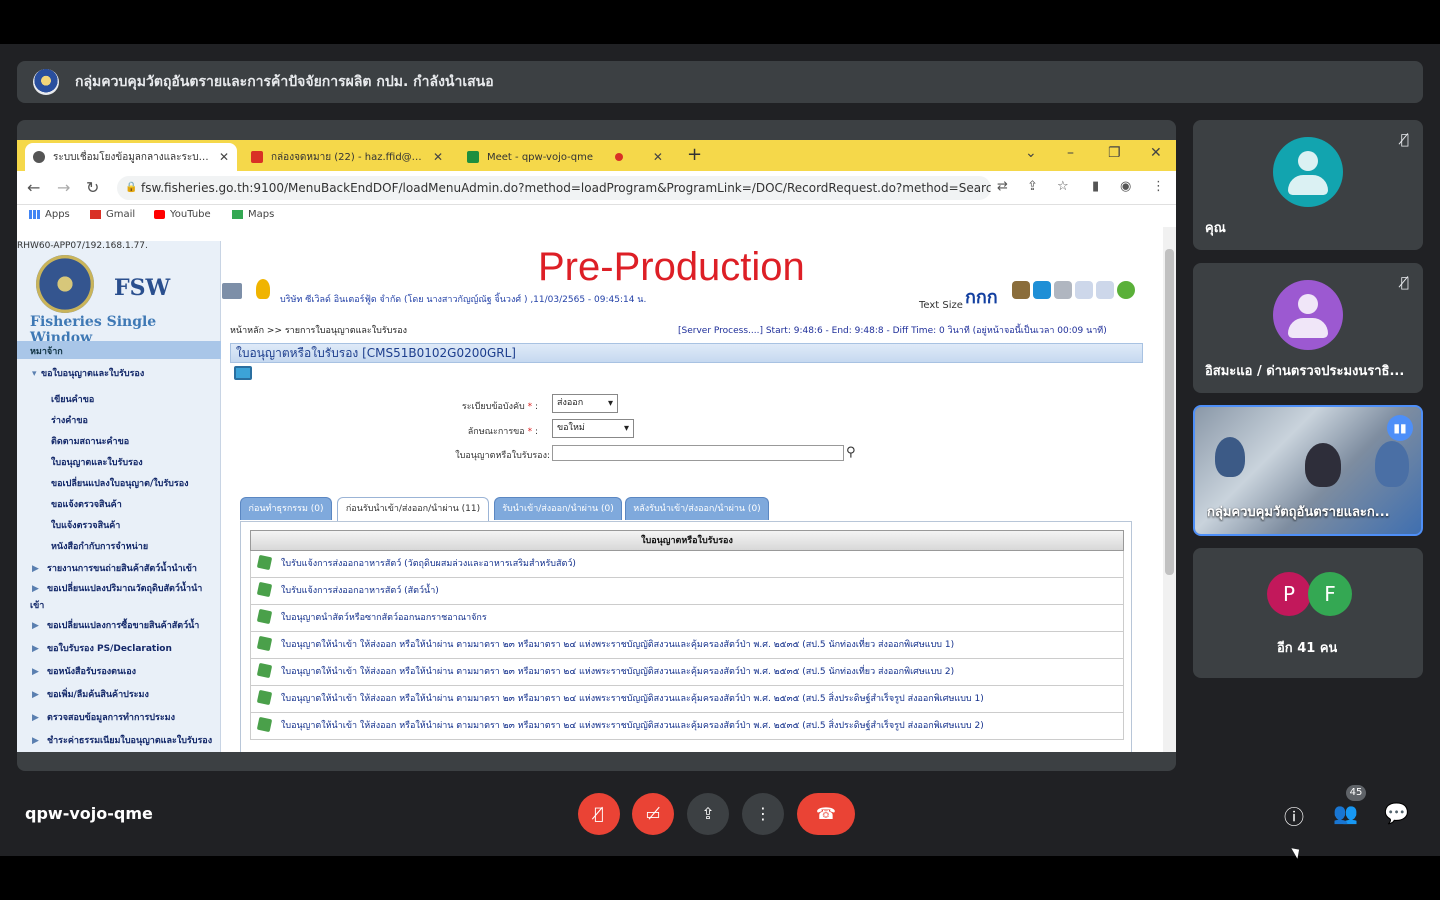 This screenshot has width=1440, height=900. I want to click on leave-call-button: ☎, so click(826, 814).